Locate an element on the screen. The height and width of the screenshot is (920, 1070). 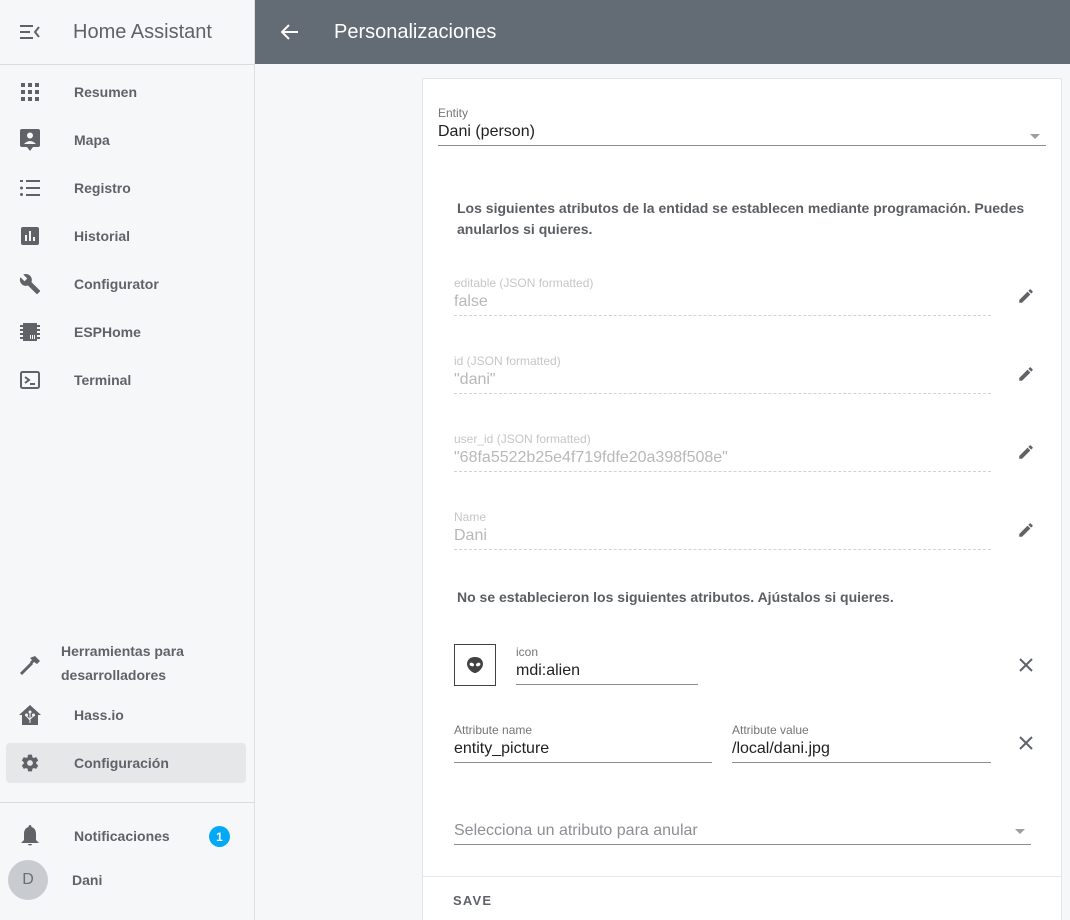
field-value: Dani is located at coordinates (722, 537).